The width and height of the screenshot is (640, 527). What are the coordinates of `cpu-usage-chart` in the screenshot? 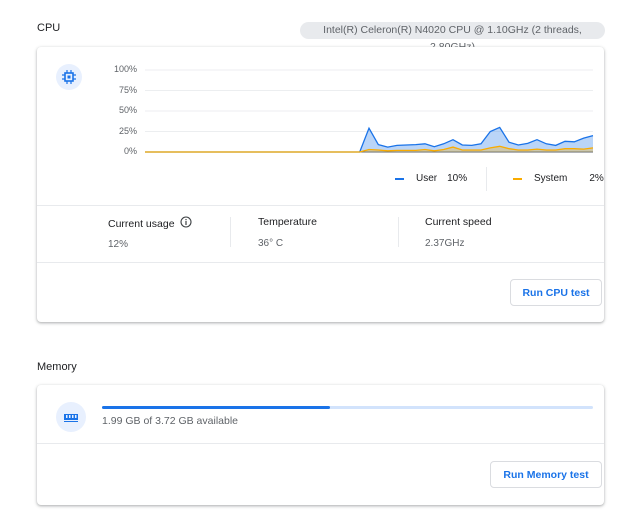 It's located at (369, 111).